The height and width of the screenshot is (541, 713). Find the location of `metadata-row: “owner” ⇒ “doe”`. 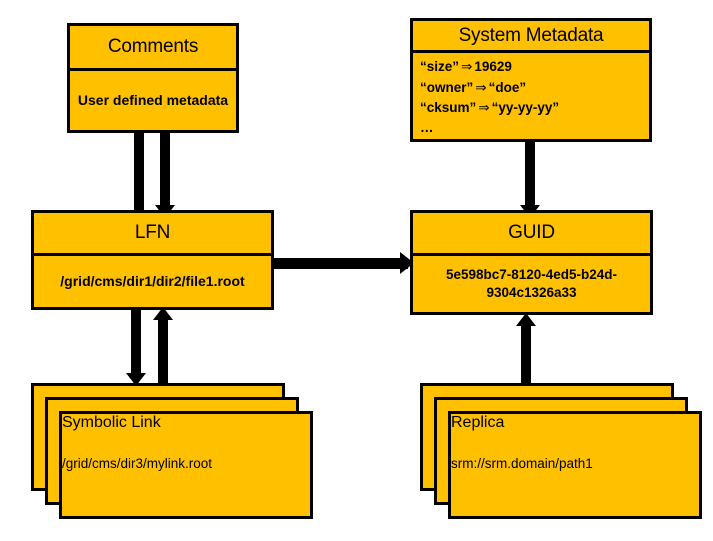

metadata-row: “owner” ⇒ “doe” is located at coordinates (489, 87).